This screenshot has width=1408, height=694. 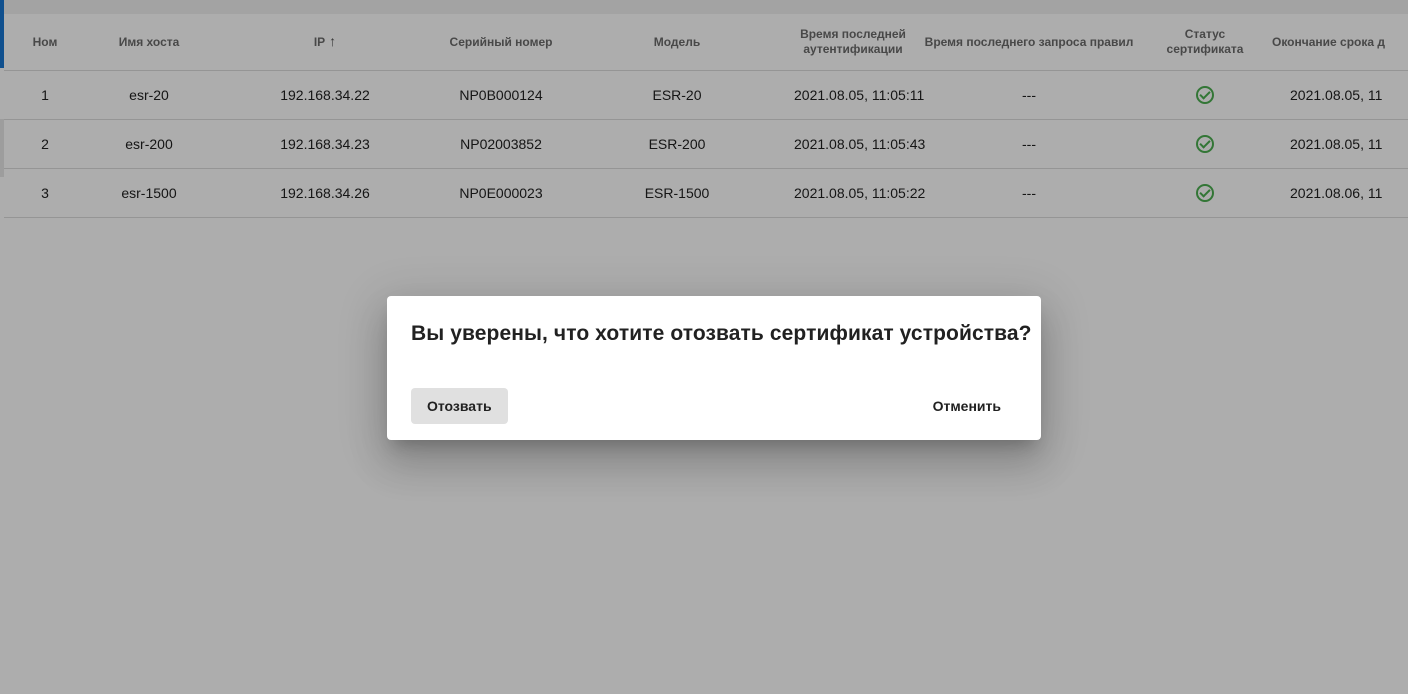 I want to click on revoke-button: Отозвать, so click(x=459, y=406).